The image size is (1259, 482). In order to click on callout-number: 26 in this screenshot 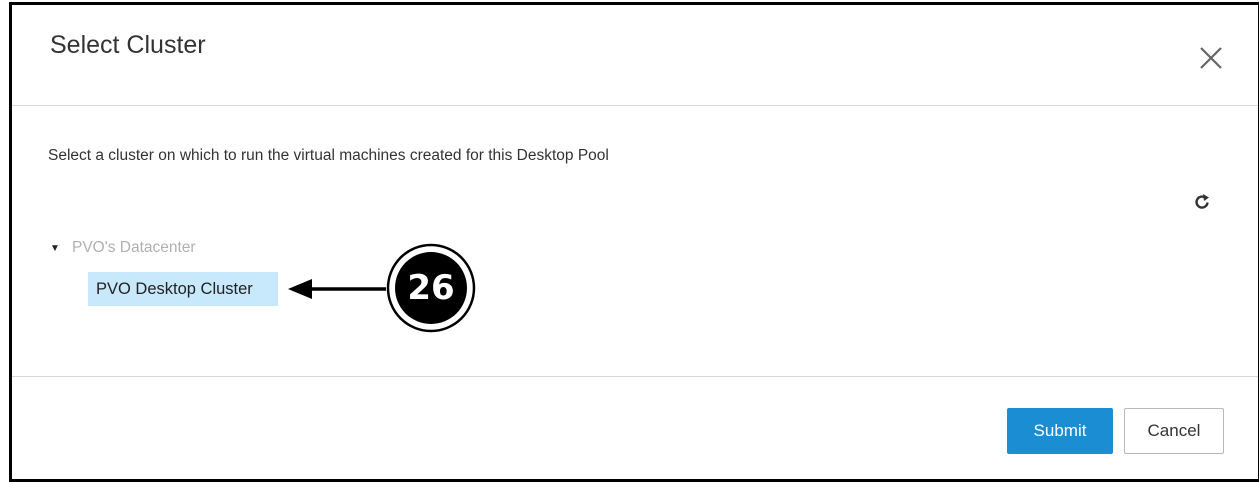, I will do `click(431, 288)`.